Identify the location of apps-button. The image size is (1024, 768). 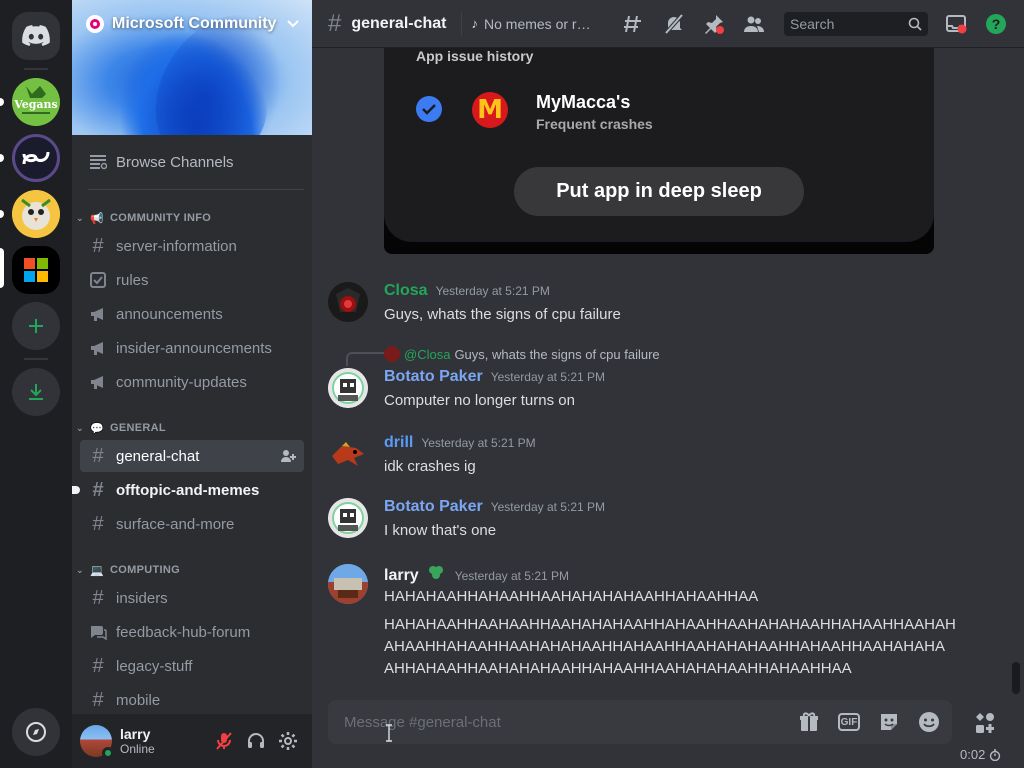
(985, 723).